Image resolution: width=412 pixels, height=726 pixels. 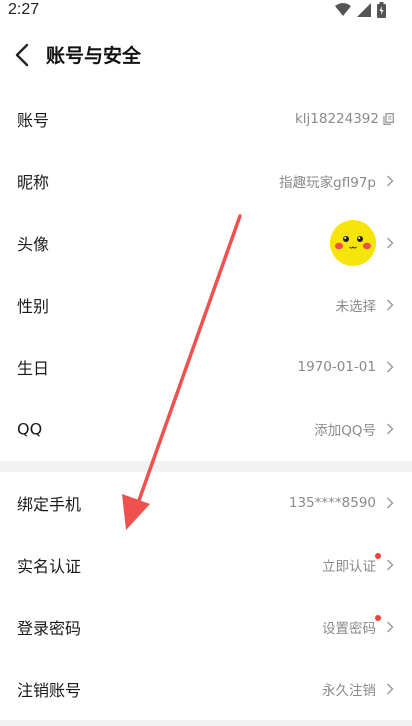 I want to click on gender-value: 未选择, so click(x=356, y=307).